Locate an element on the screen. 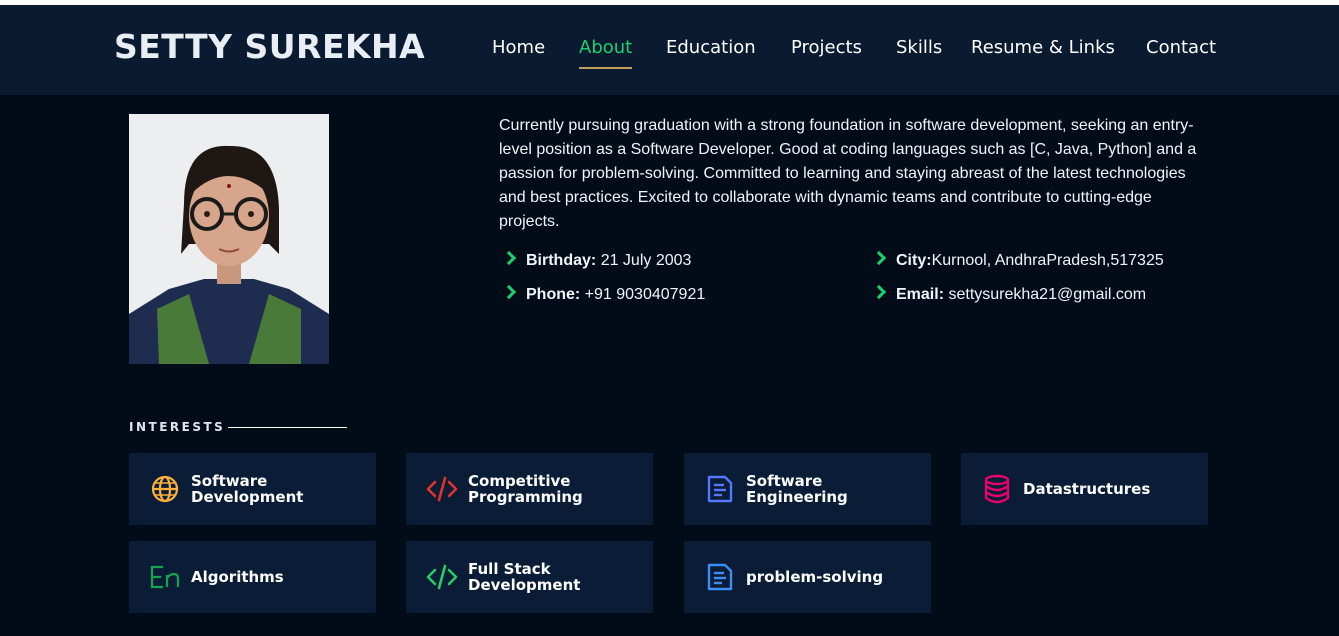 The width and height of the screenshot is (1339, 636). interest-label: Software Development is located at coordinates (247, 489).